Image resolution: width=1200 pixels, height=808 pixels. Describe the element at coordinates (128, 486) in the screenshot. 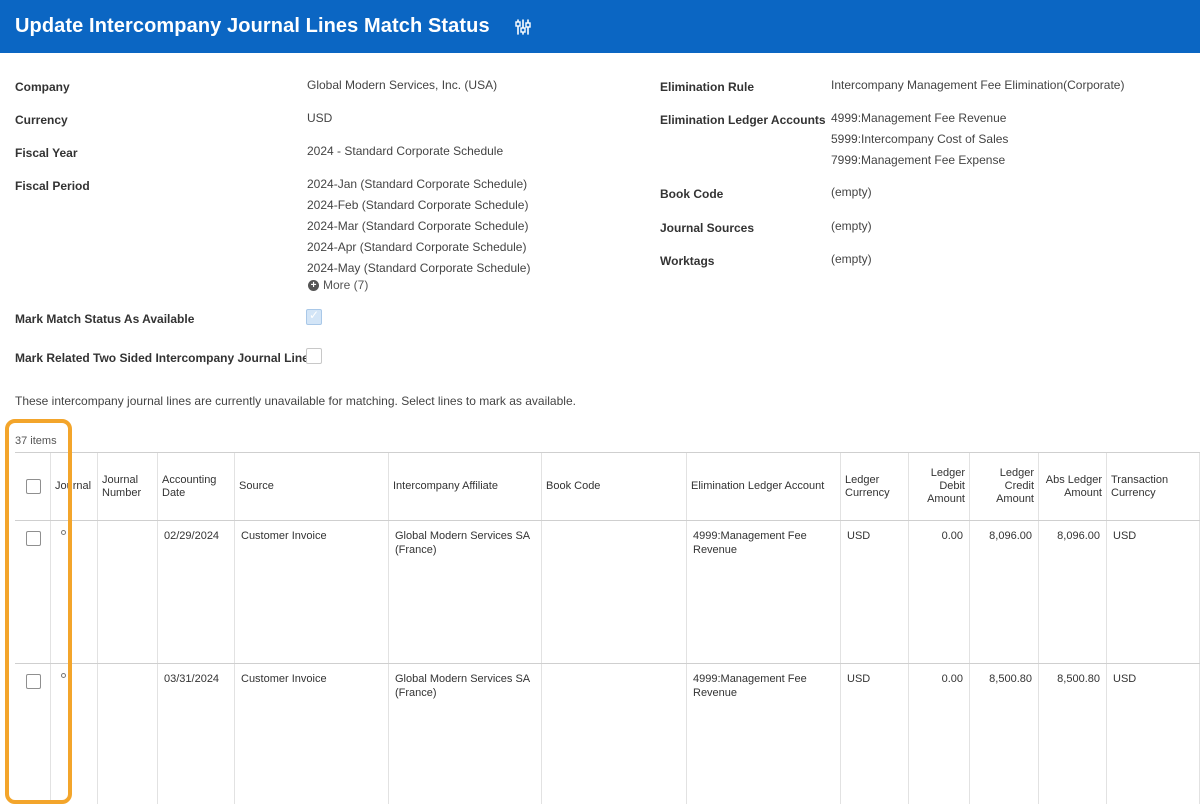

I see `col-journal-number: Journal Number` at that location.